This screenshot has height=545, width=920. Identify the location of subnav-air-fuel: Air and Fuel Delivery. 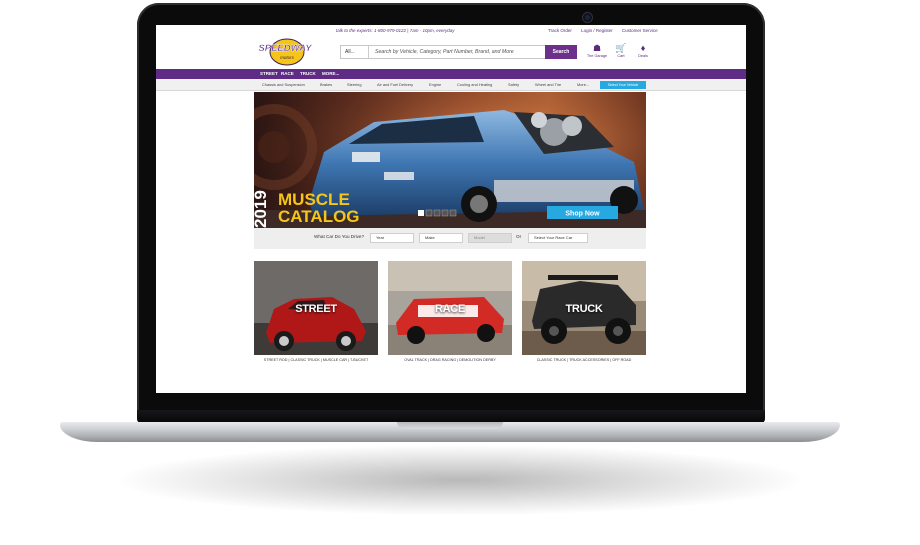
(395, 85).